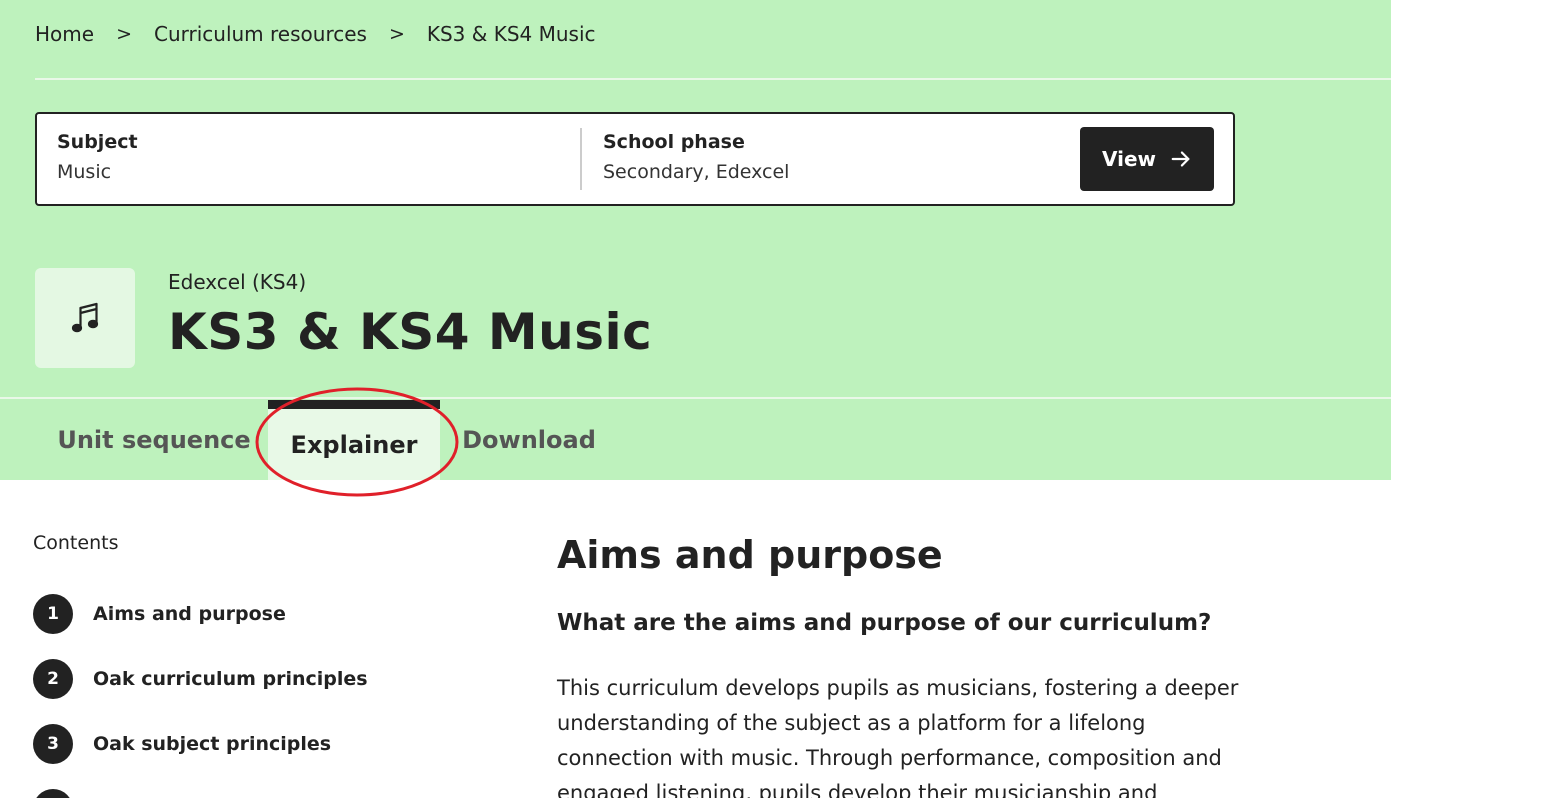  I want to click on section-title: Aims and purpose, so click(750, 555).